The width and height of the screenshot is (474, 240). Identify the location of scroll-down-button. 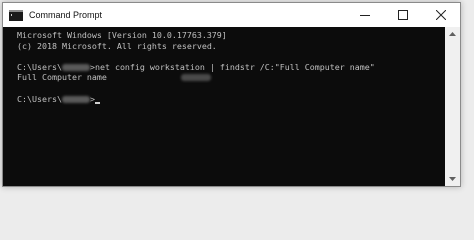
(452, 179).